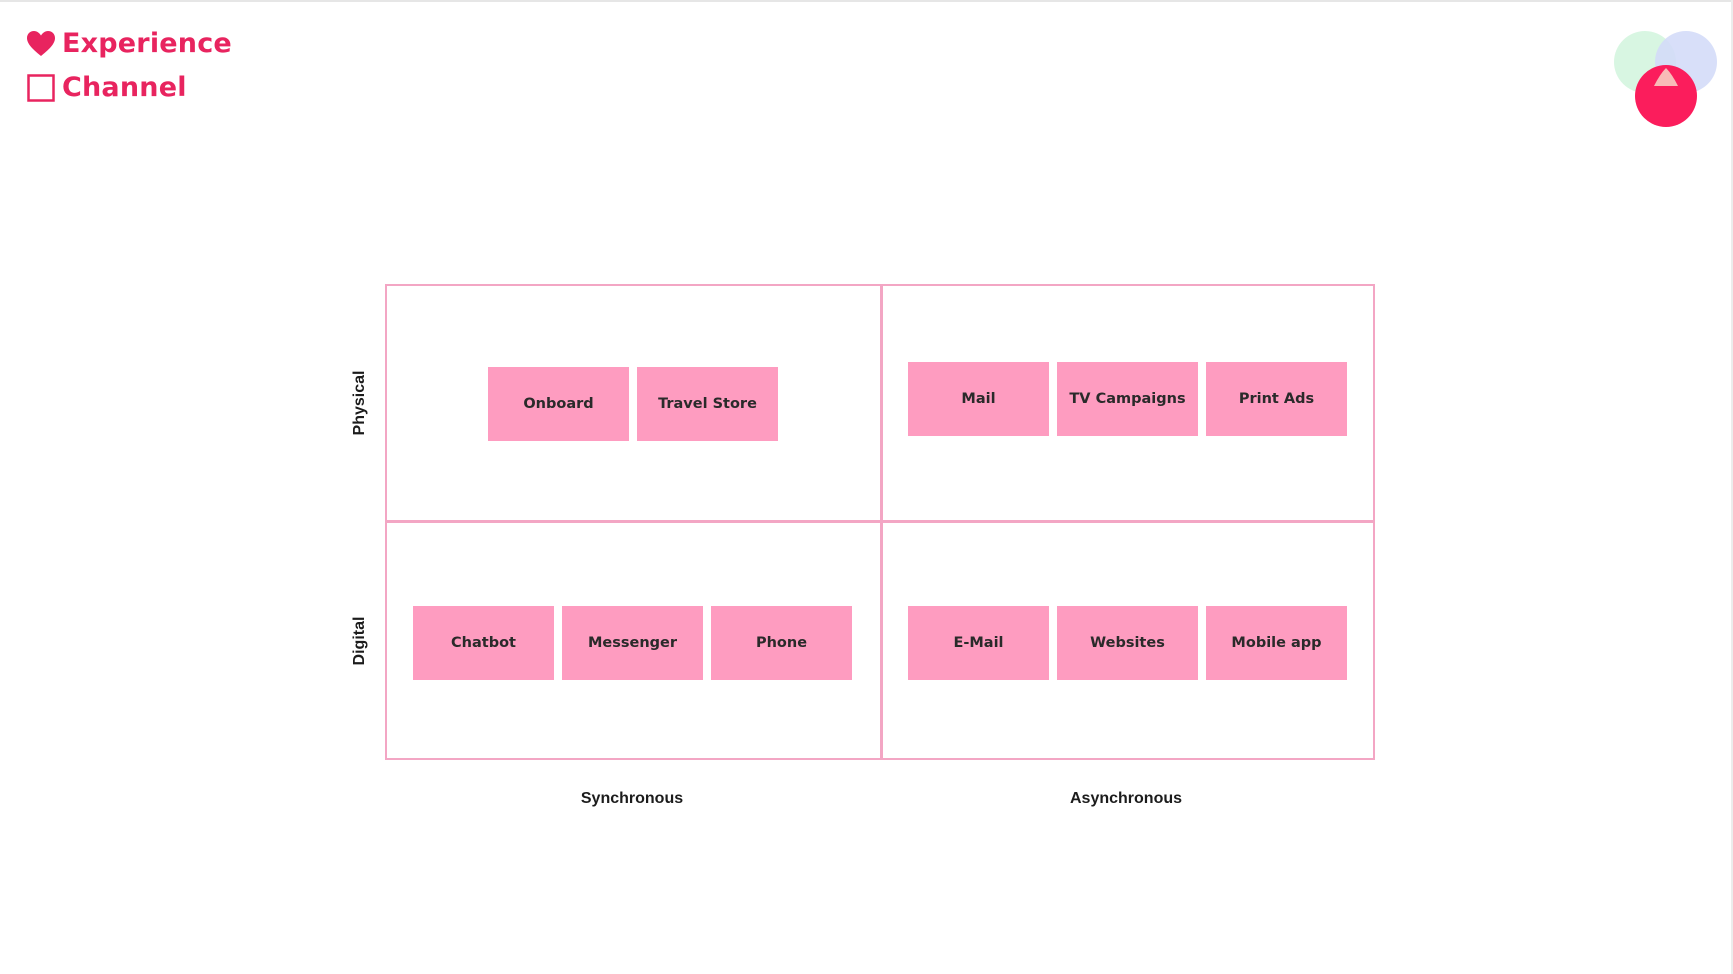 This screenshot has width=1733, height=974. I want to click on legend-experience: Experience, so click(129, 43).